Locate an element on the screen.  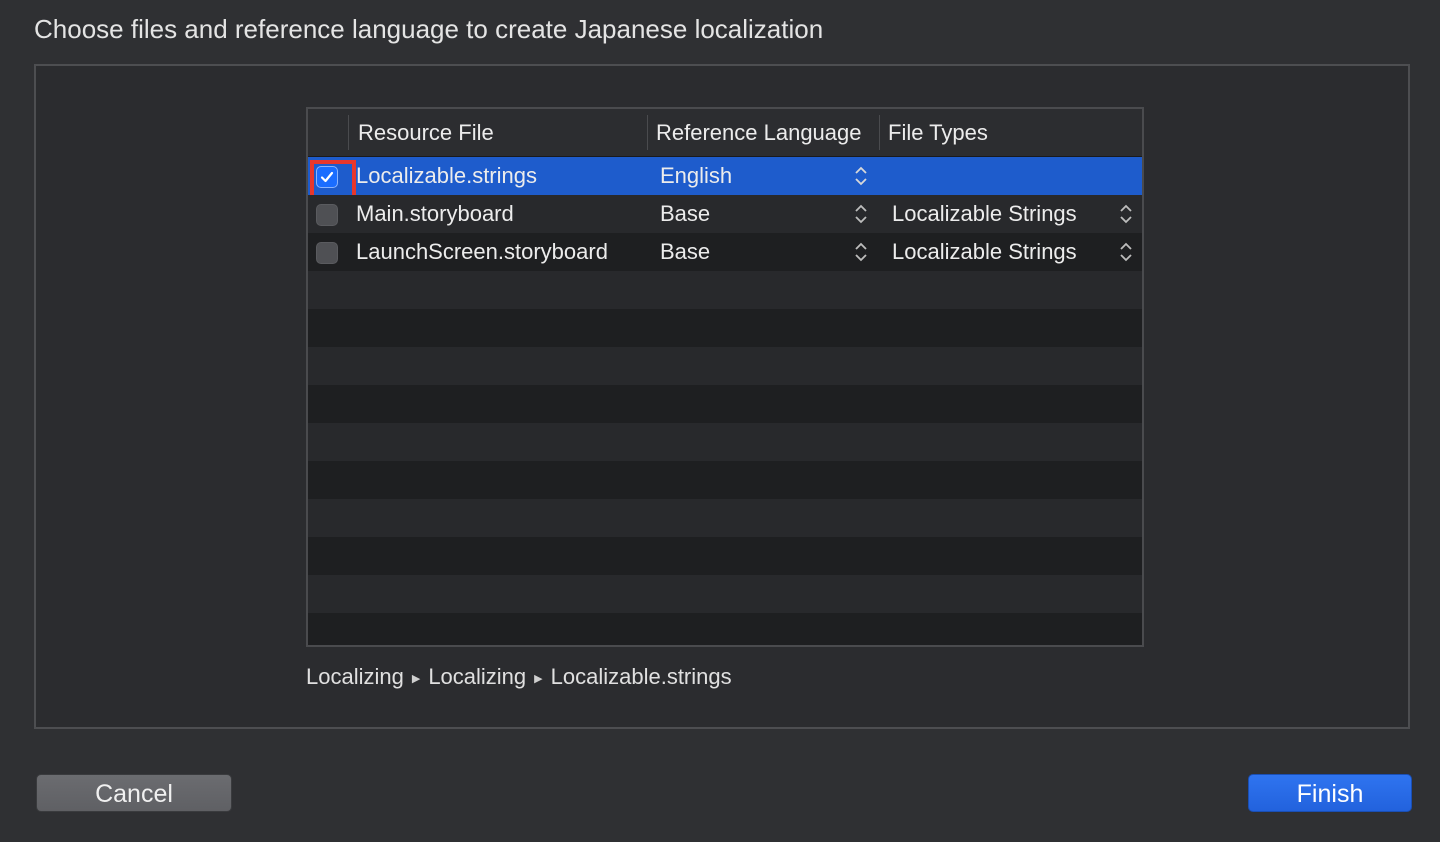
breadcrumb-item: Localizable.strings is located at coordinates (641, 676).